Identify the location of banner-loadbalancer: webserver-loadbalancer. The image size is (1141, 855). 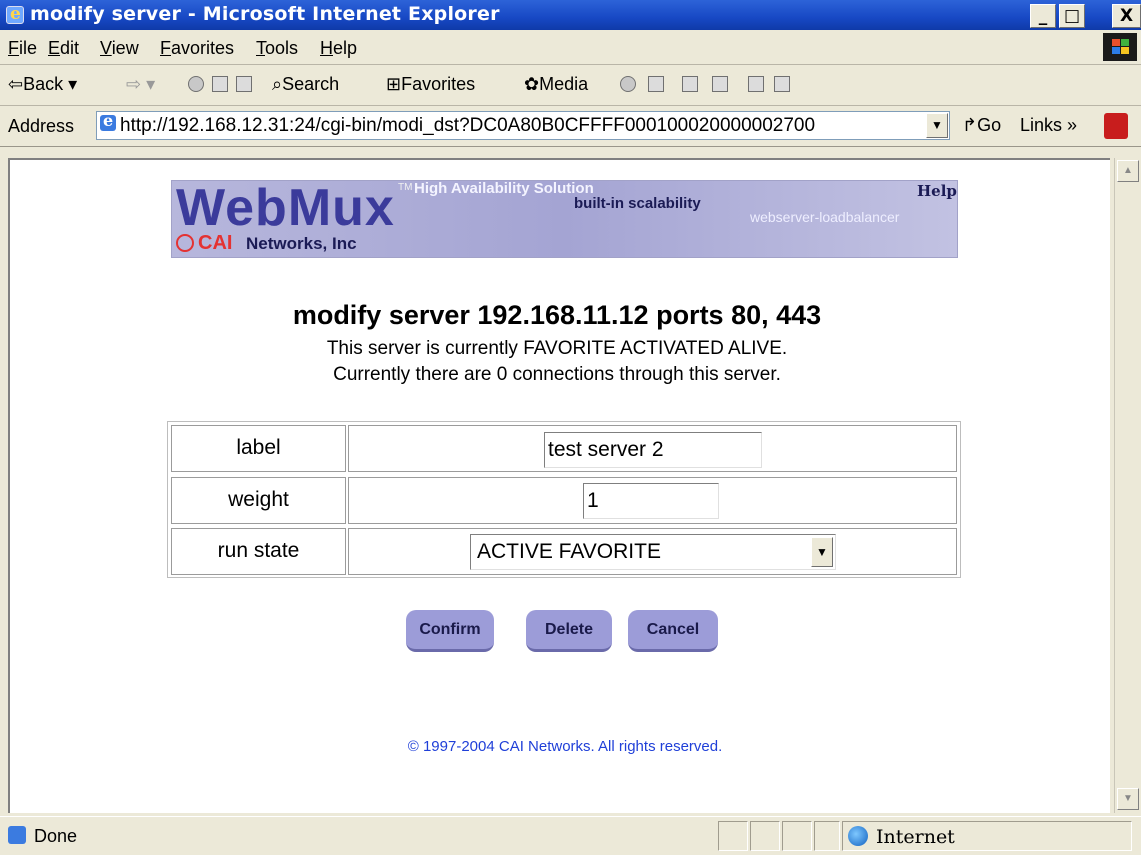
(825, 217).